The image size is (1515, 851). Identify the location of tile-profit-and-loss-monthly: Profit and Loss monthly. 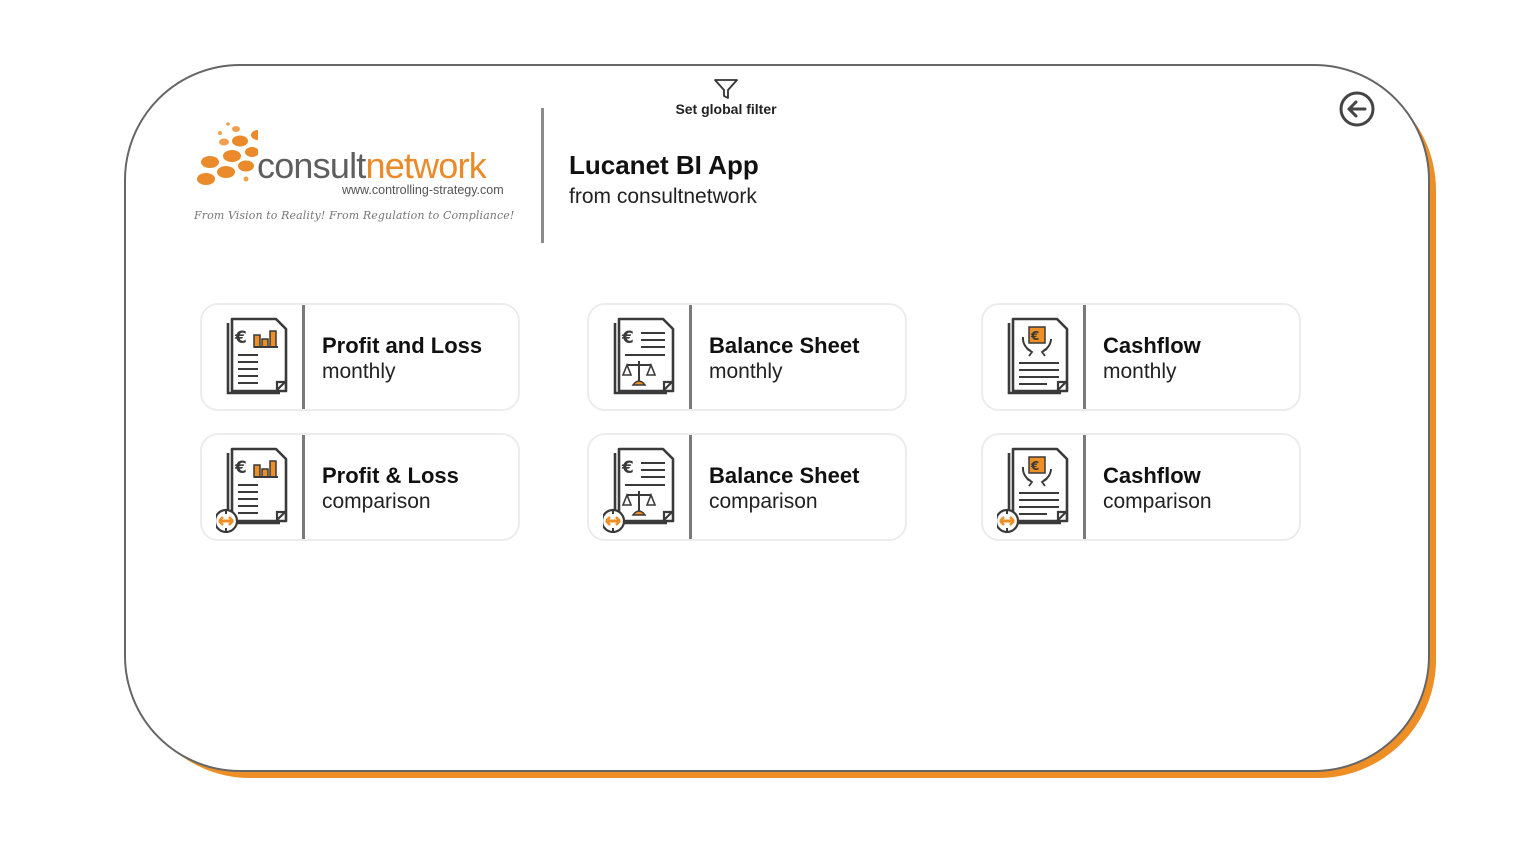
(360, 357).